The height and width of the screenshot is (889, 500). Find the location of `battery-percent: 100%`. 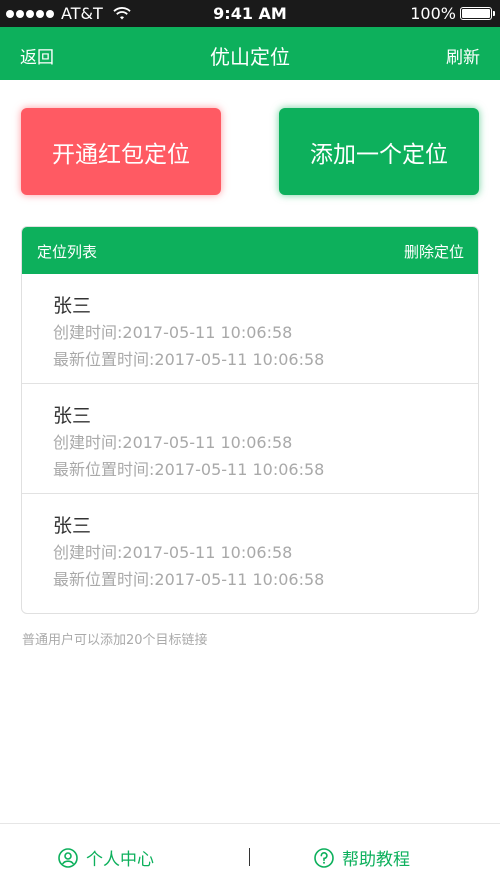

battery-percent: 100% is located at coordinates (433, 13).